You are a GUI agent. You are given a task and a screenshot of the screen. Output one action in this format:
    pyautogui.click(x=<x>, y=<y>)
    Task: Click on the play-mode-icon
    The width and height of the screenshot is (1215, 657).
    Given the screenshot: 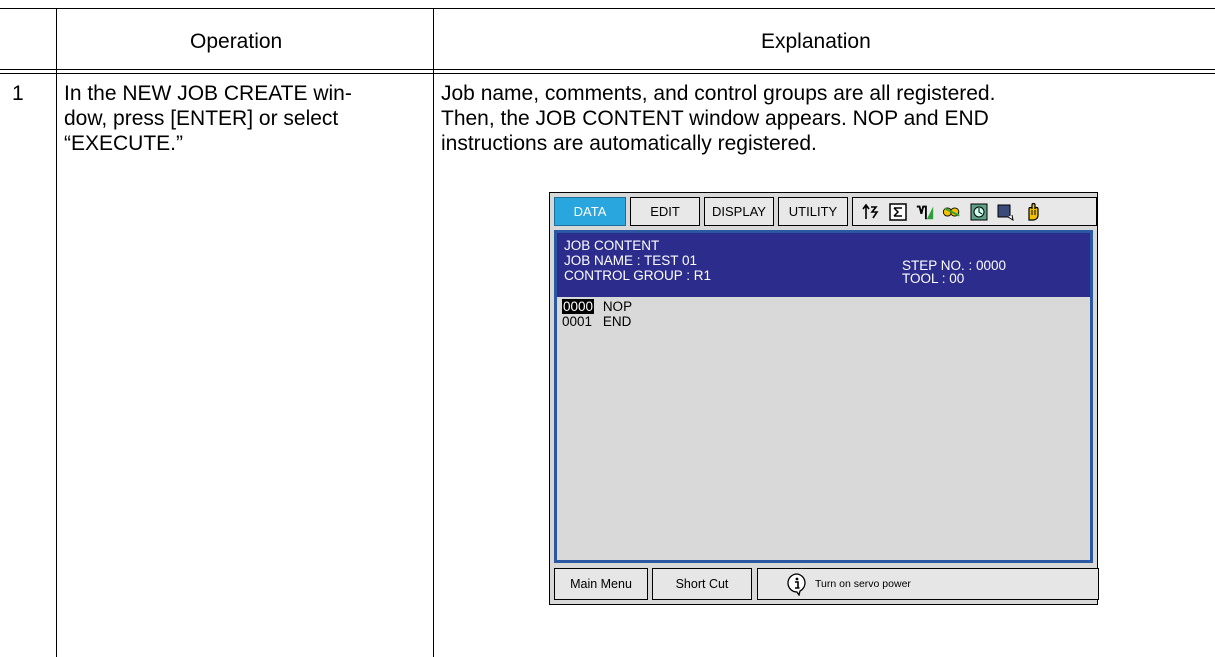 What is the action you would take?
    pyautogui.click(x=1006, y=212)
    